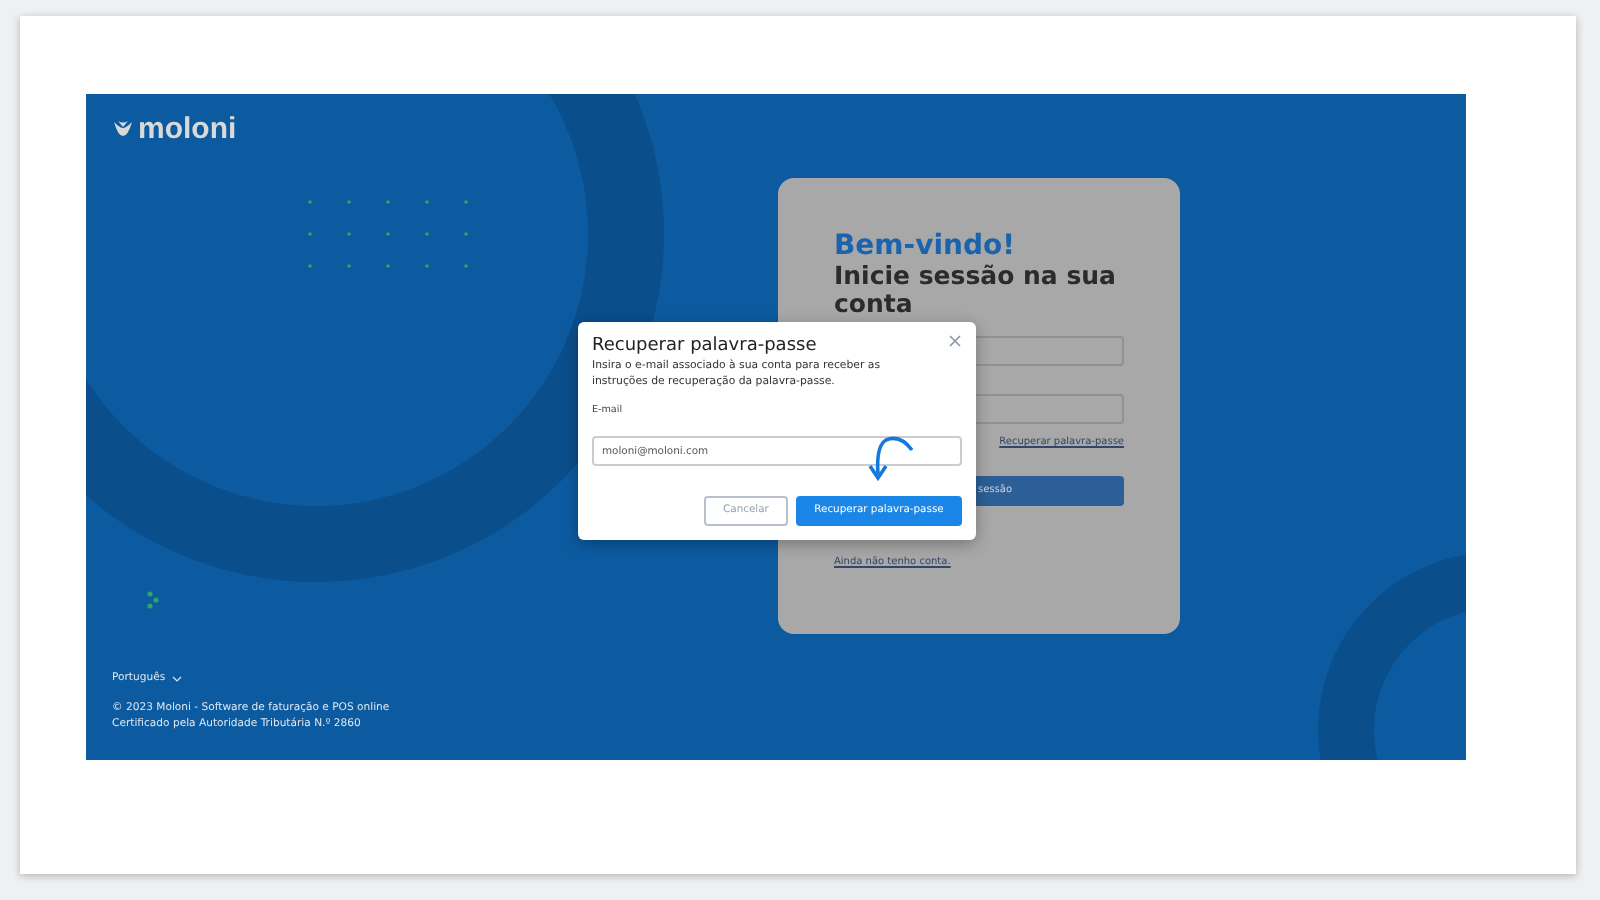  What do you see at coordinates (187, 129) in the screenshot?
I see `brand-logo-text: moloni` at bounding box center [187, 129].